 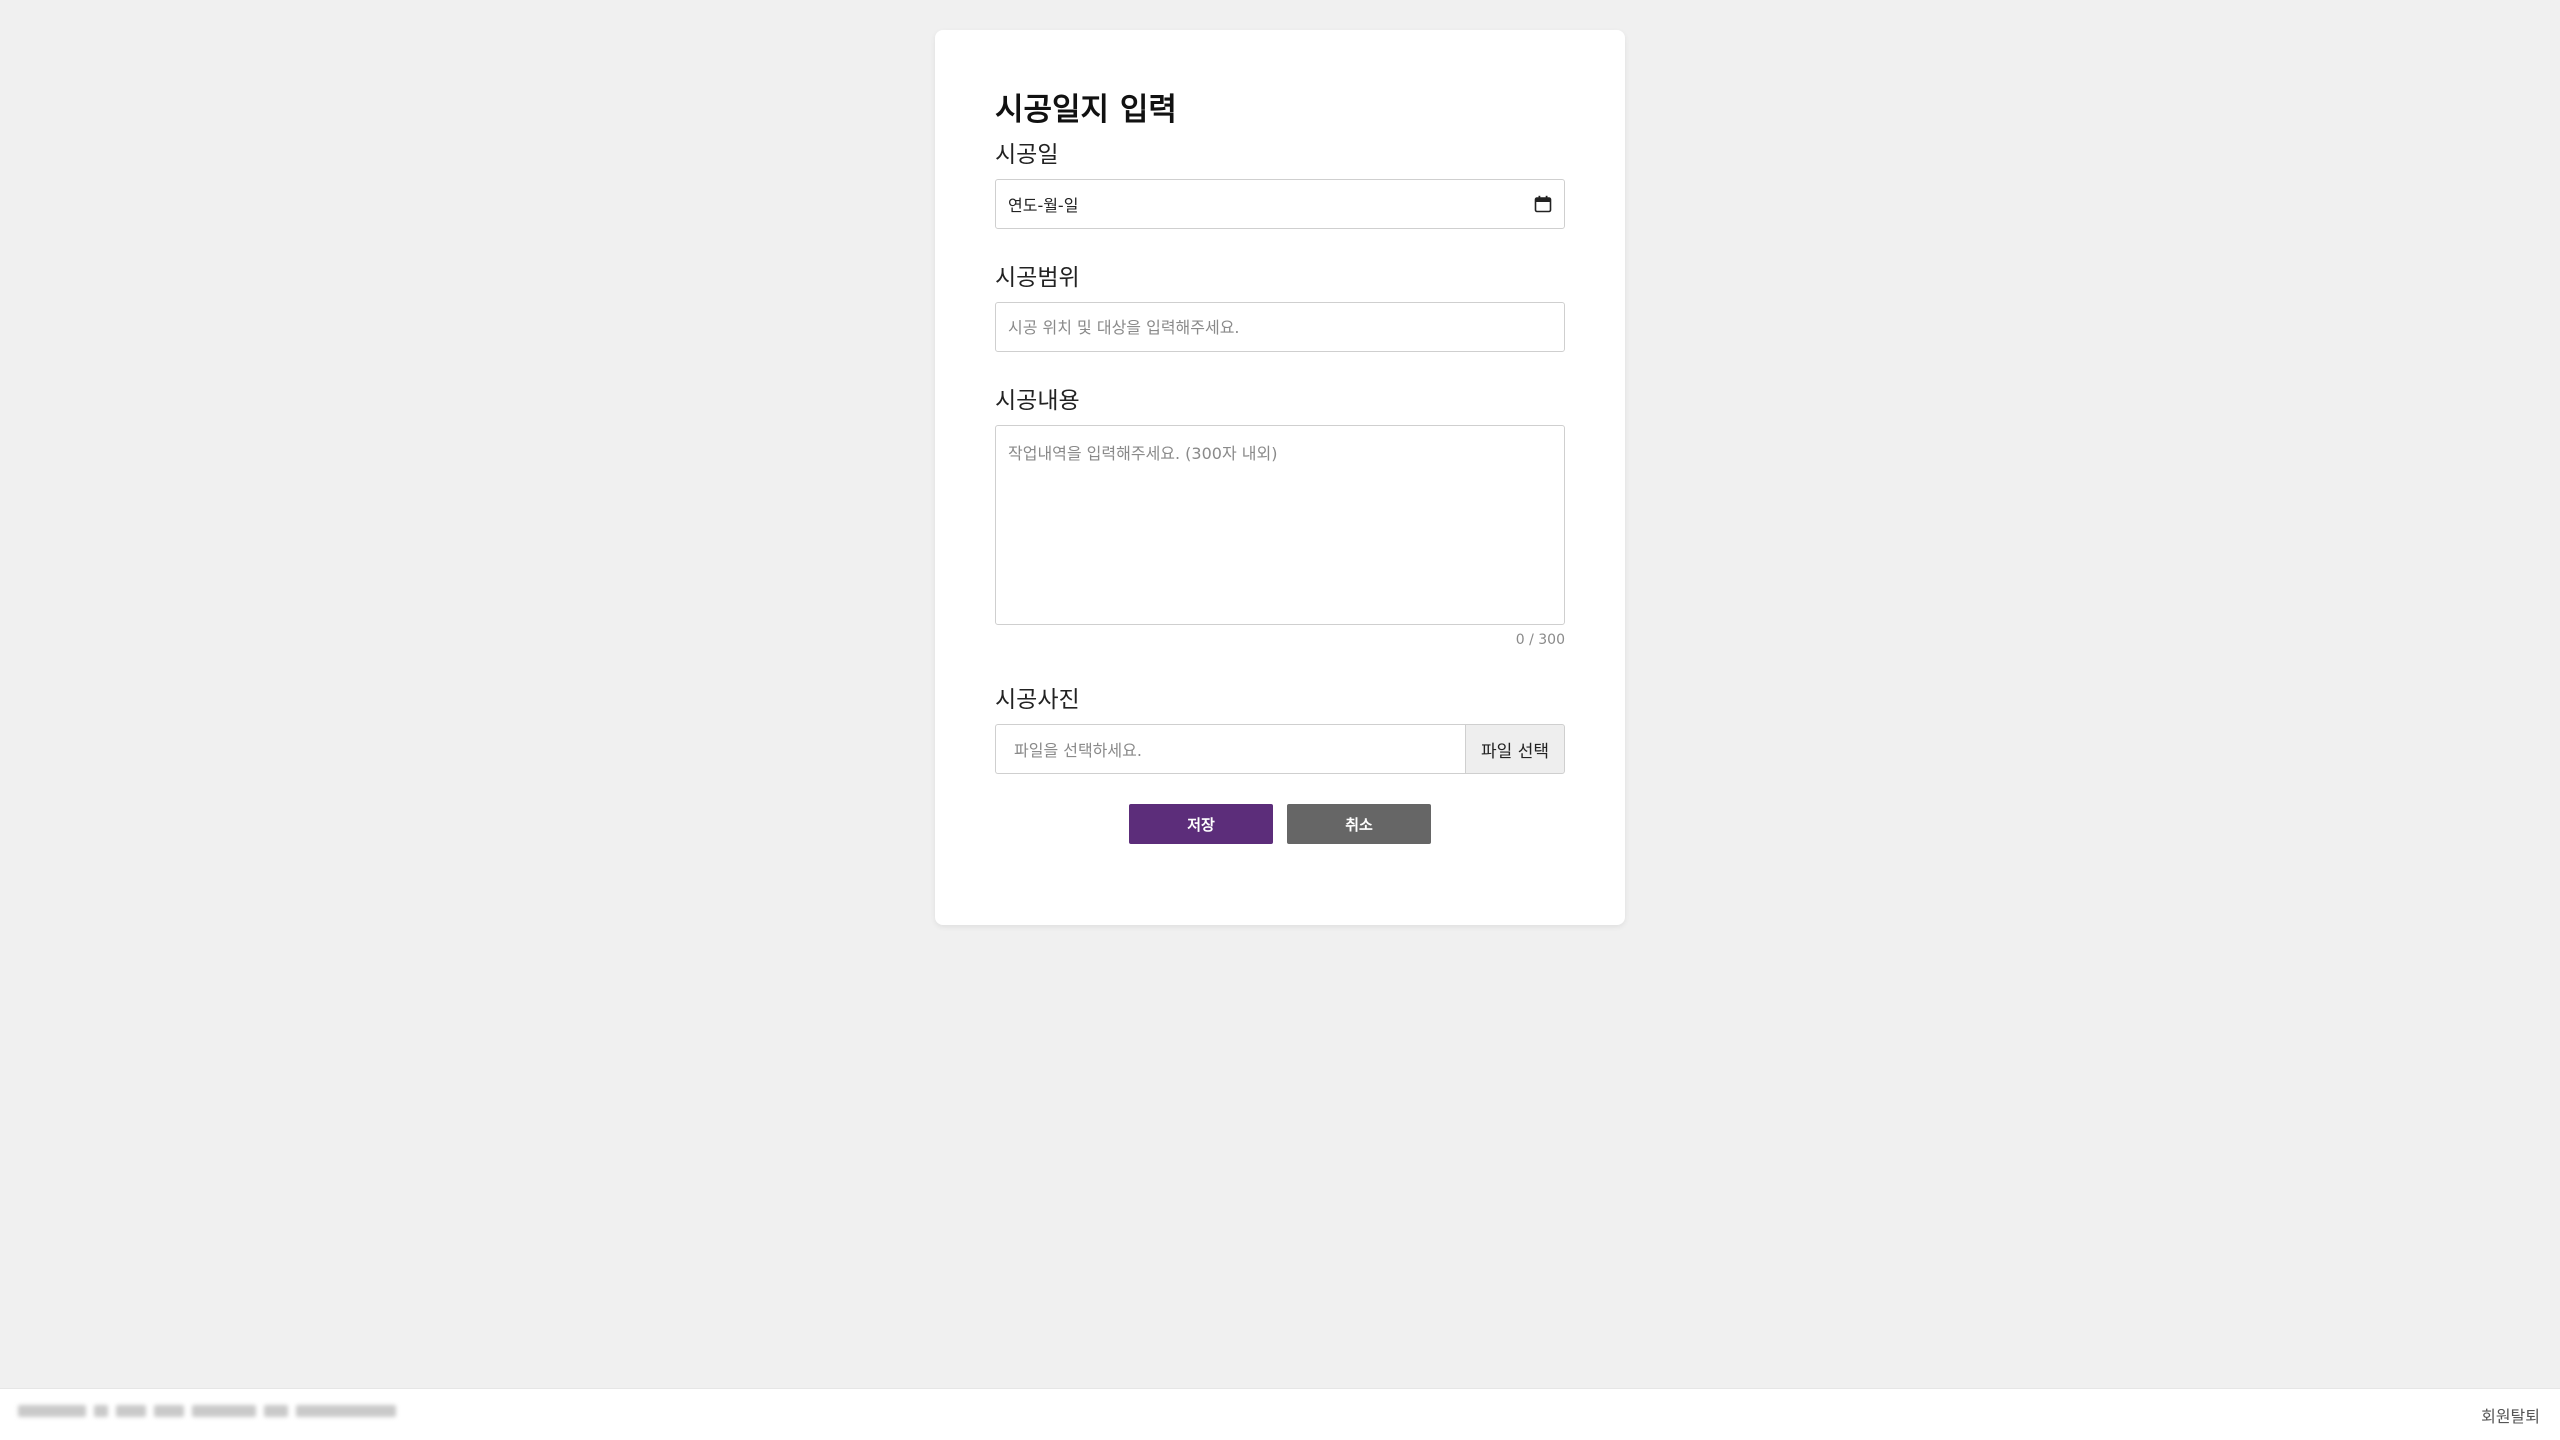 I want to click on form-actions: 저장 취소, so click(x=1280, y=824).